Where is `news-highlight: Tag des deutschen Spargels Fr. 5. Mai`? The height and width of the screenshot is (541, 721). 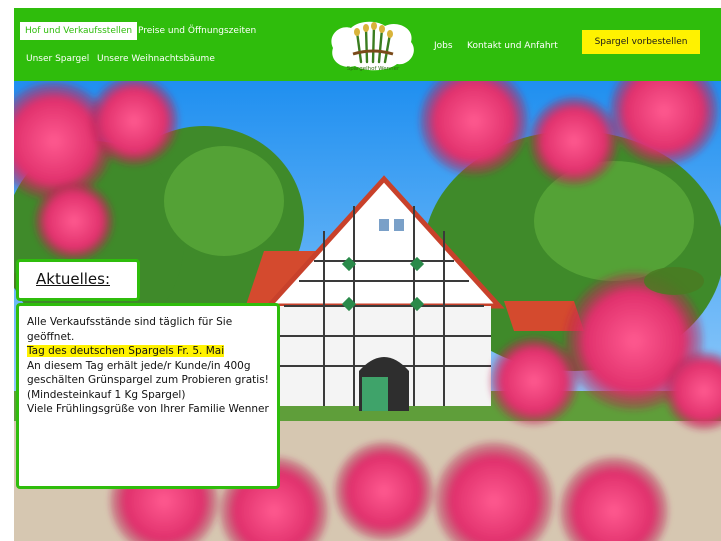 news-highlight: Tag des deutschen Spargels Fr. 5. Mai is located at coordinates (126, 351).